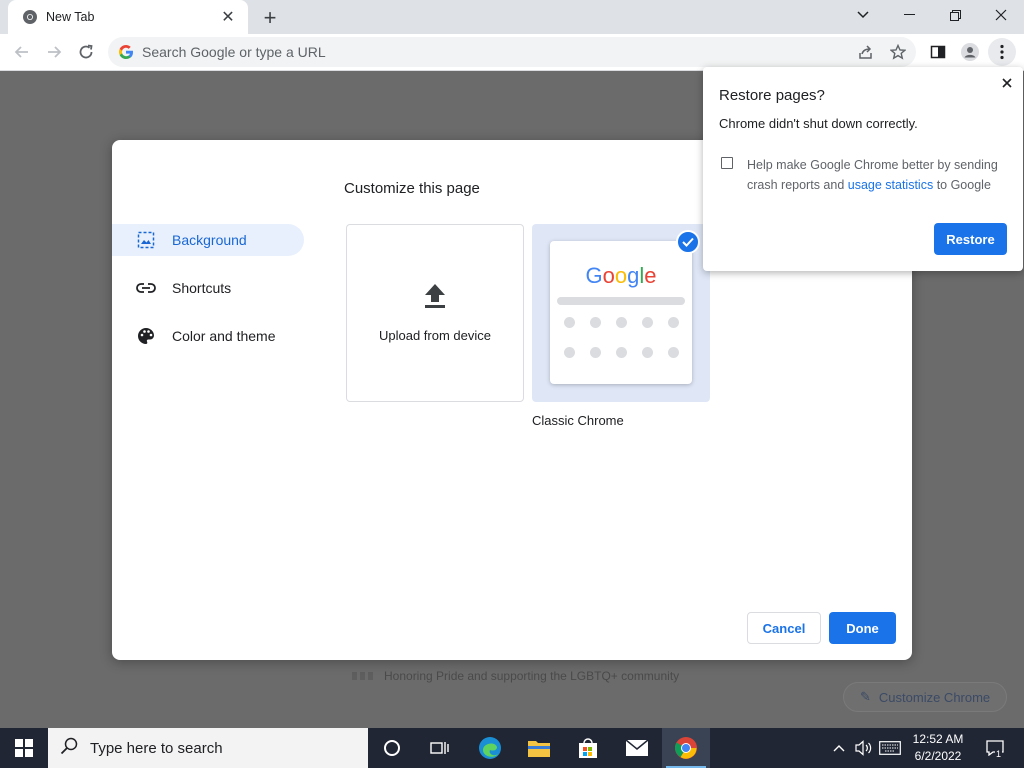  I want to click on sidebar-item-color-and-theme: Color and theme, so click(208, 336).